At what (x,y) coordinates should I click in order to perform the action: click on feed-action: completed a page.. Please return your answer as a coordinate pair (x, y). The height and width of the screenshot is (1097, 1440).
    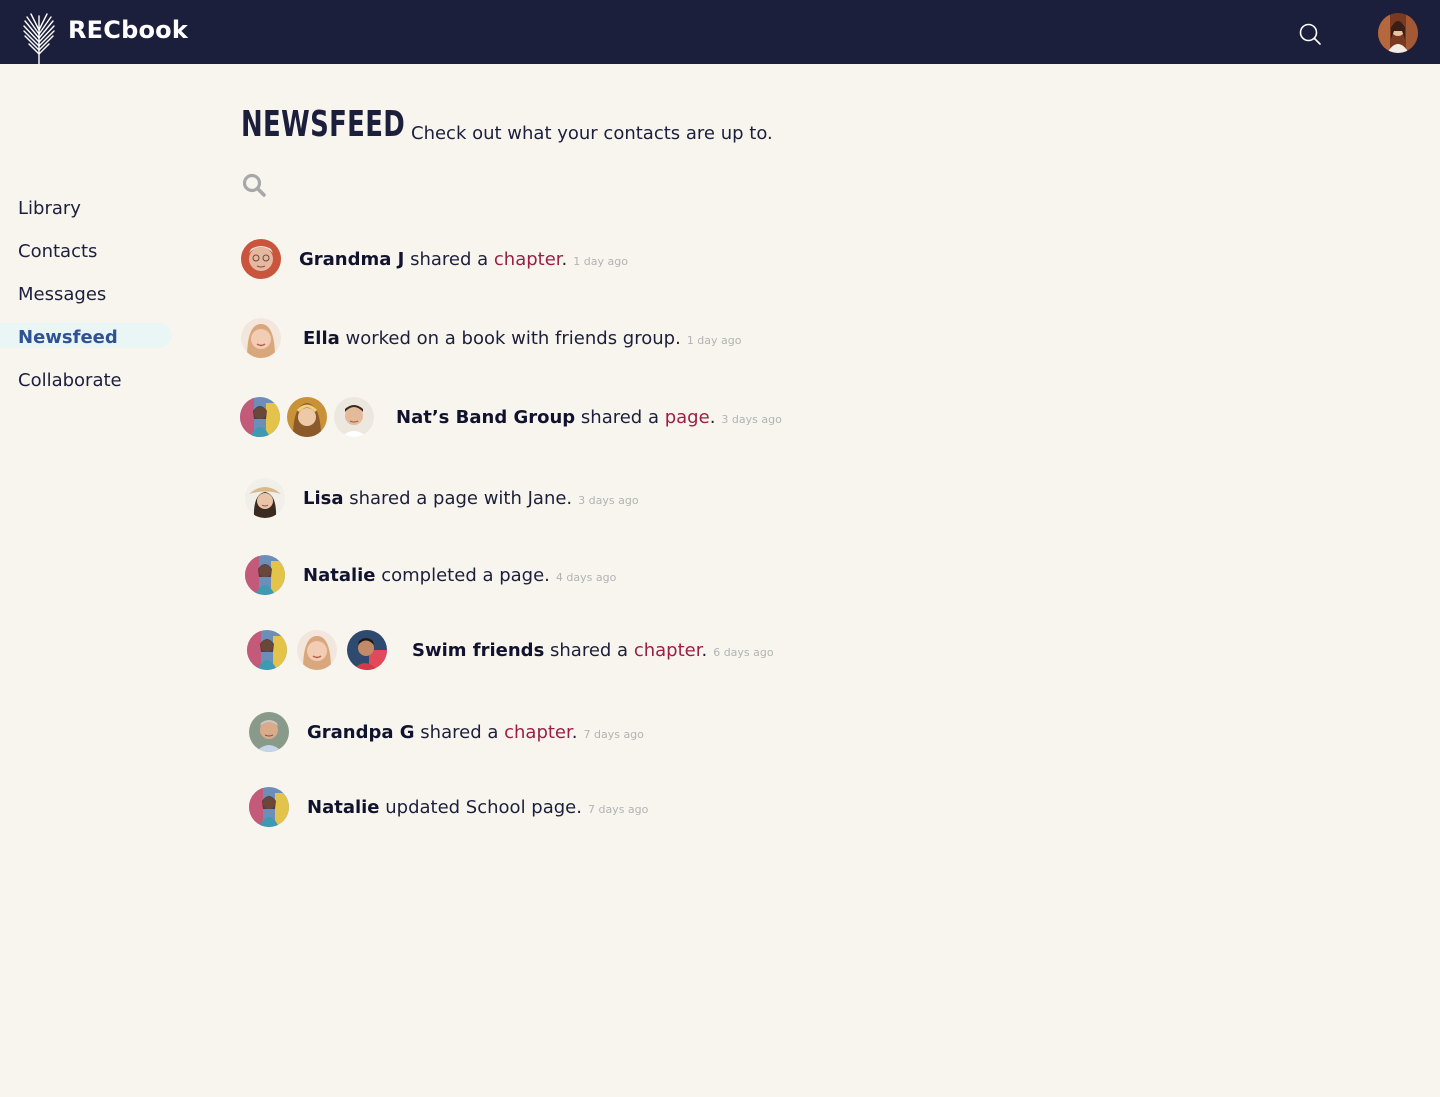
    Looking at the image, I should click on (462, 575).